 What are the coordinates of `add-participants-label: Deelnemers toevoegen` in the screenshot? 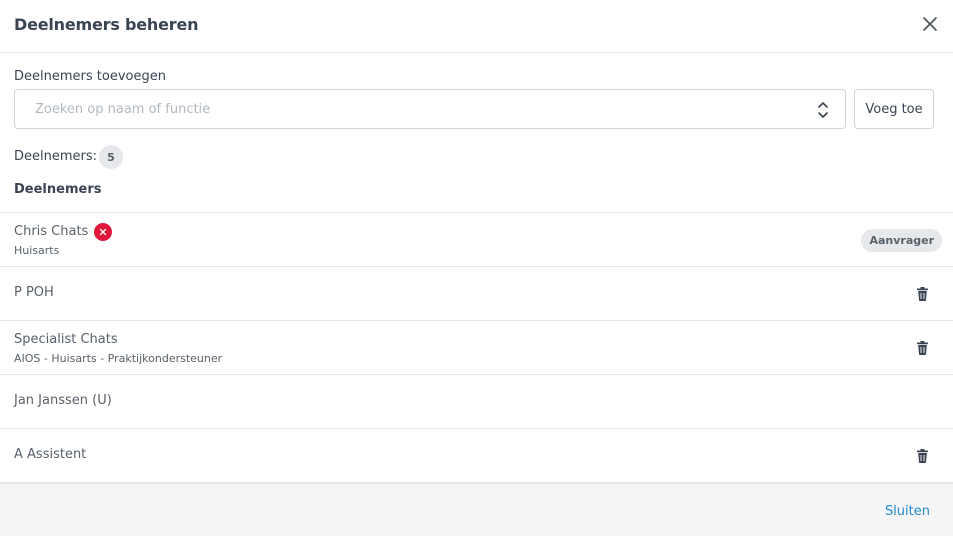 It's located at (90, 76).